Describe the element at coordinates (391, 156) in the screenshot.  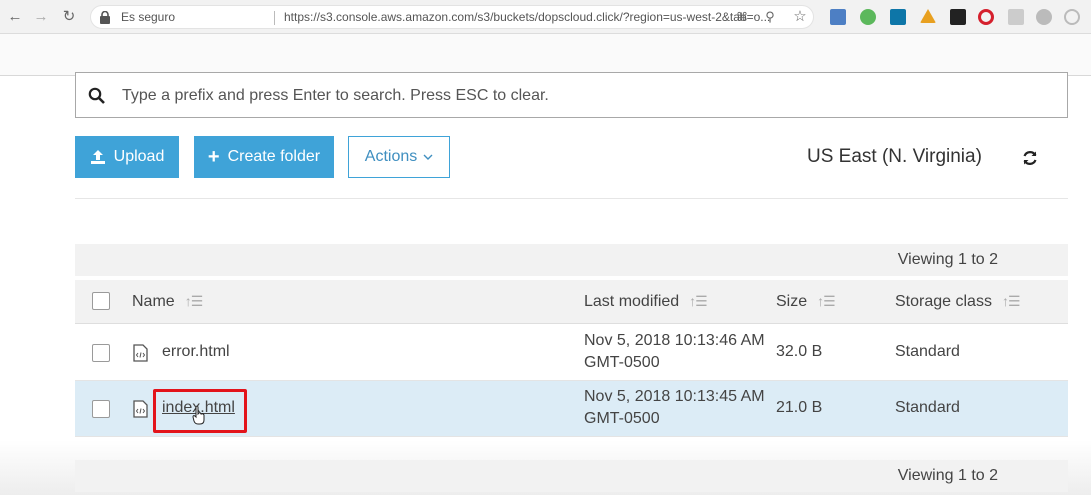
I see `actions-label: Actions` at that location.